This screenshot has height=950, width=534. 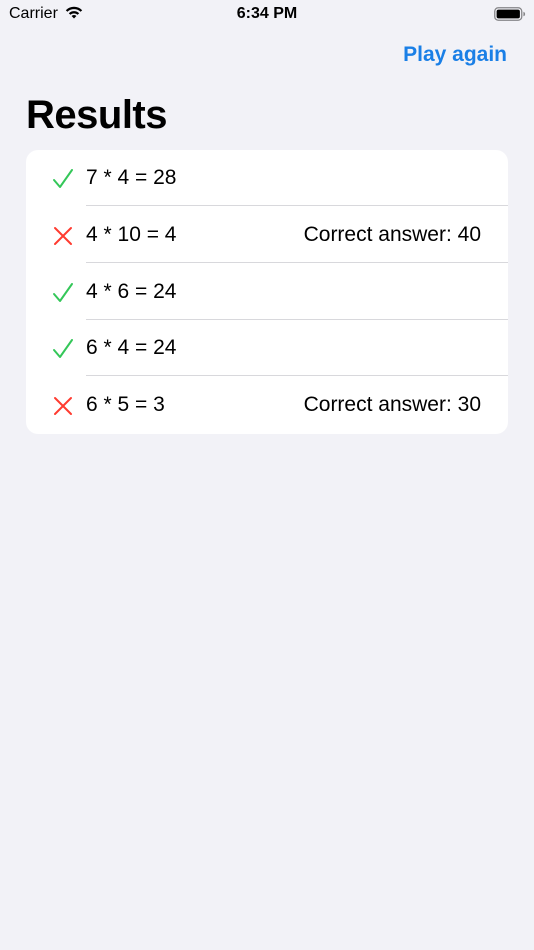 I want to click on result-row: 4 * 10 = 4 Correct answer: 40, so click(x=267, y=235).